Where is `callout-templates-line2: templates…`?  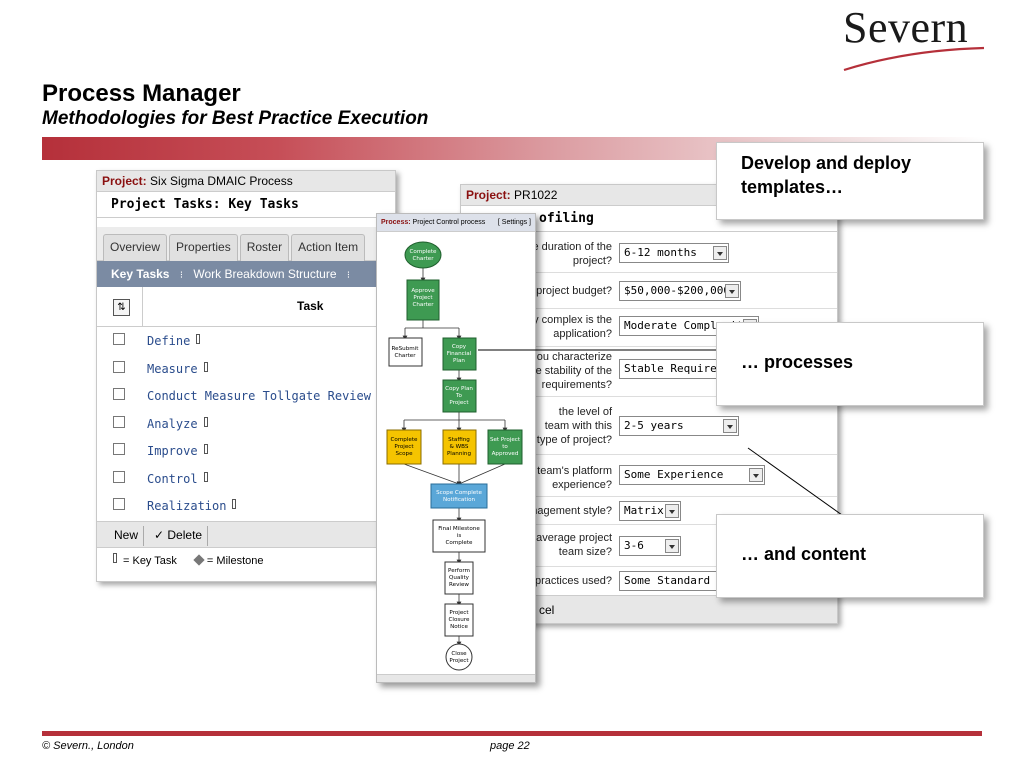 callout-templates-line2: templates… is located at coordinates (792, 187).